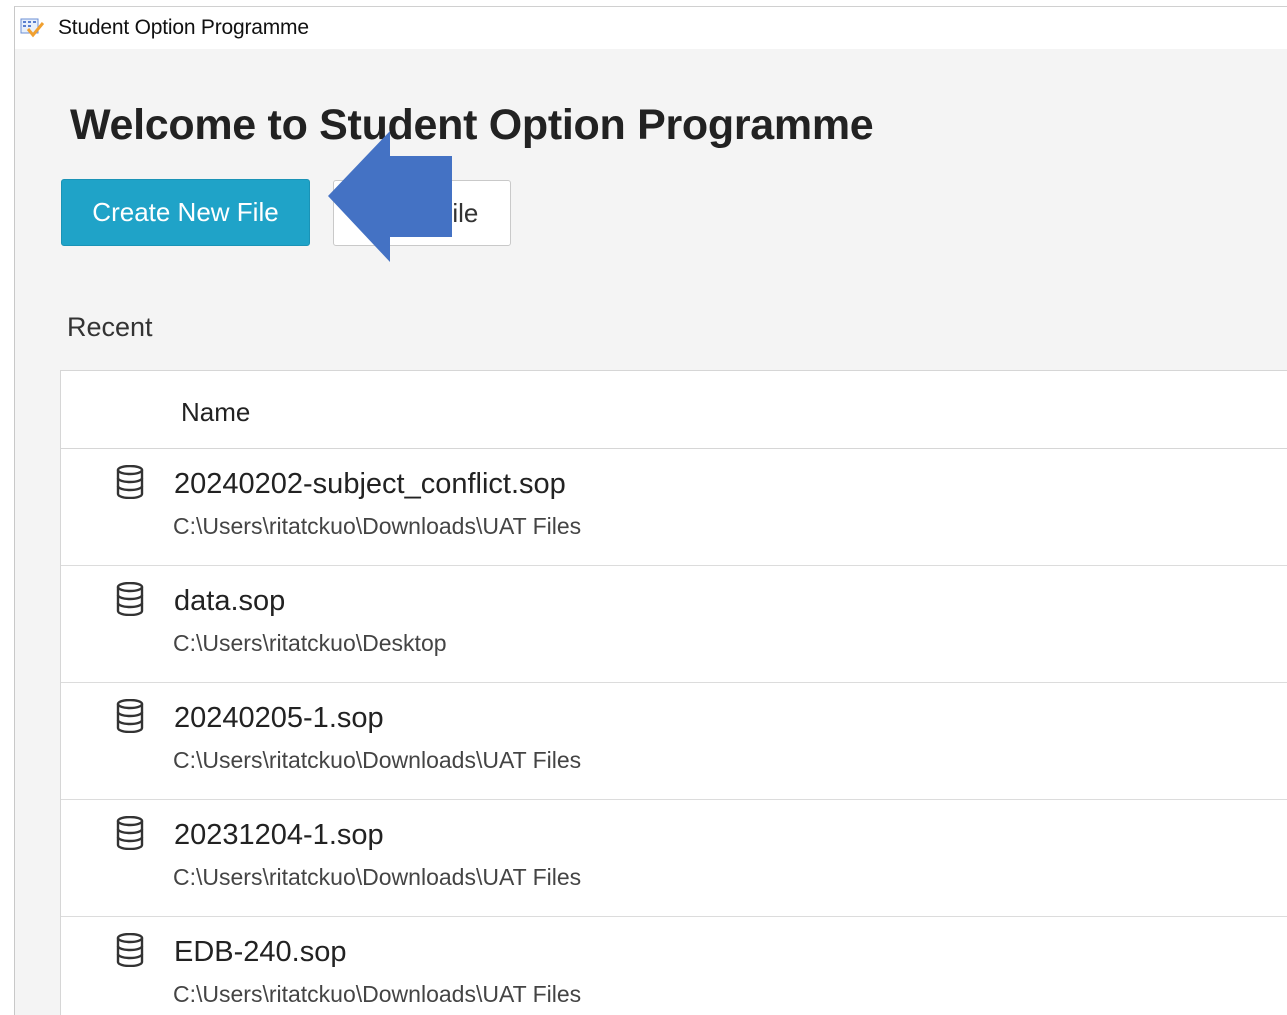  What do you see at coordinates (110, 327) in the screenshot?
I see `recent-heading: Recent` at bounding box center [110, 327].